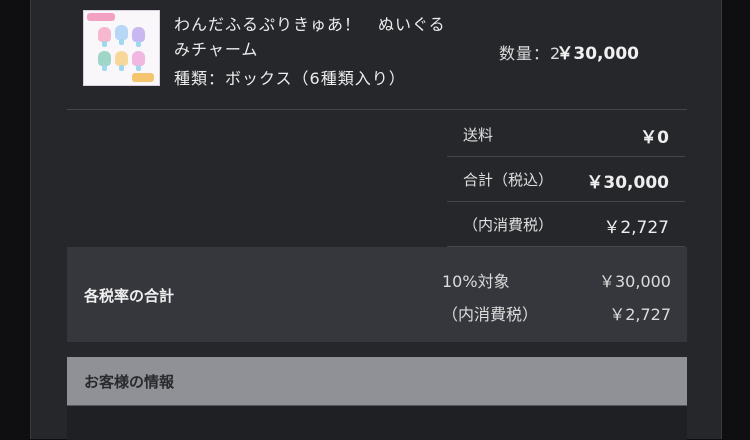 This screenshot has height=440, width=750. Describe the element at coordinates (104, 61) in the screenshot. I see `plush-teal` at that location.